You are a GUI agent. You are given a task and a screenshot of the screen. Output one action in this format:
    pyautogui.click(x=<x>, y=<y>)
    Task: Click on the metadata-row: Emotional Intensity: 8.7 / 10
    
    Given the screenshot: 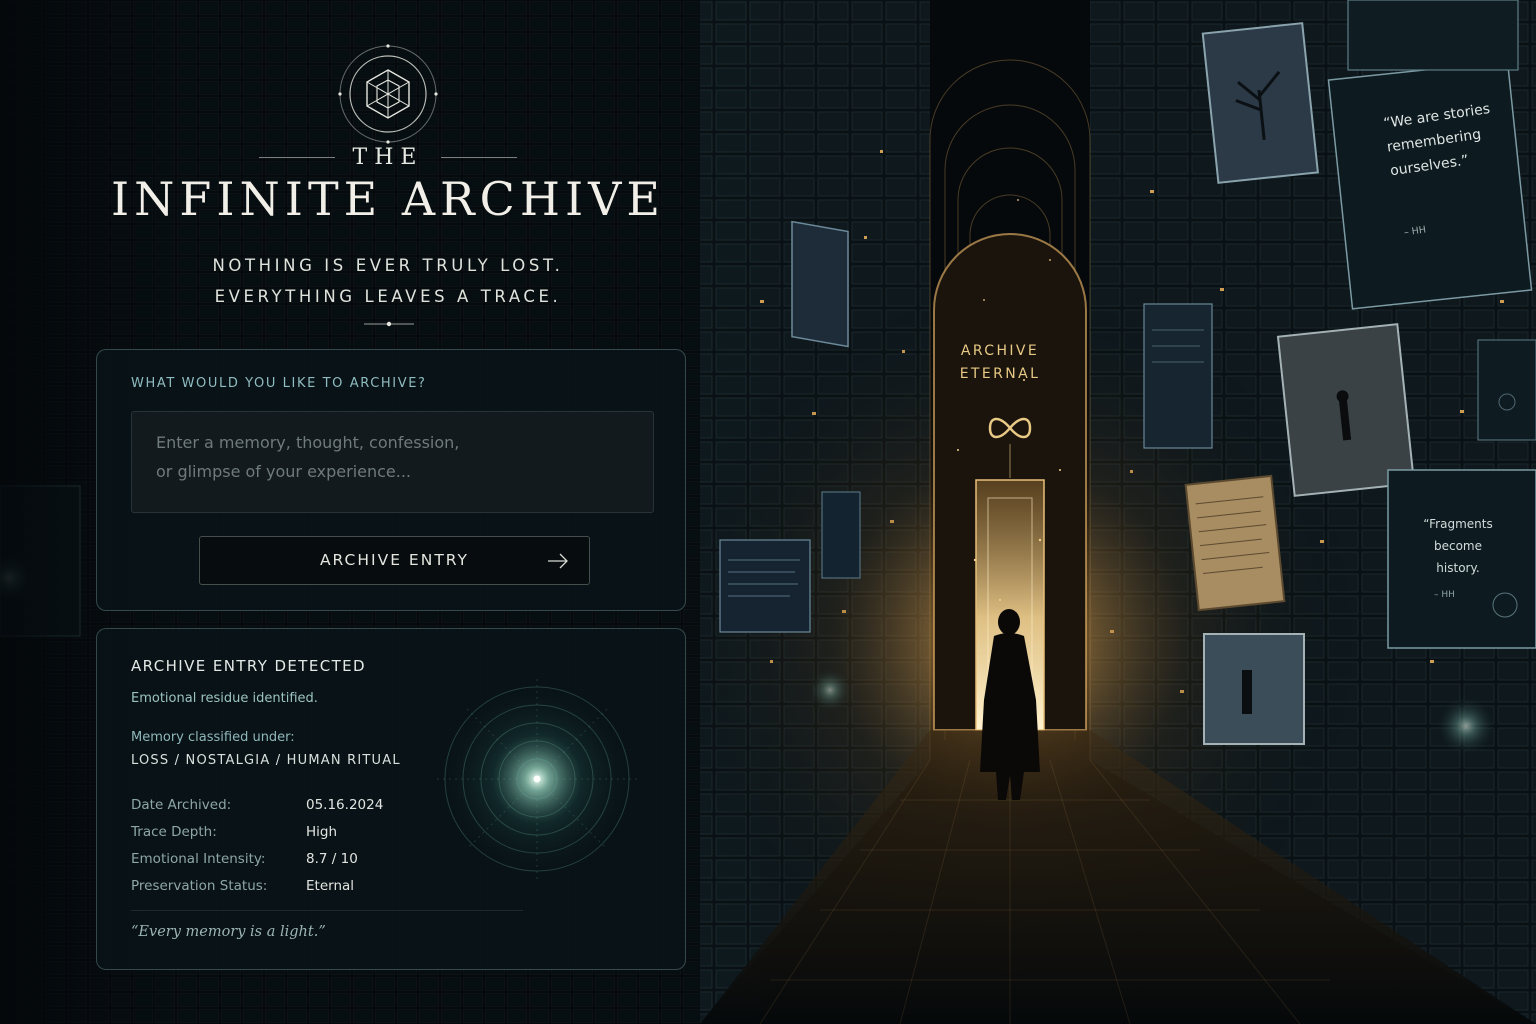 What is the action you would take?
    pyautogui.click(x=257, y=864)
    